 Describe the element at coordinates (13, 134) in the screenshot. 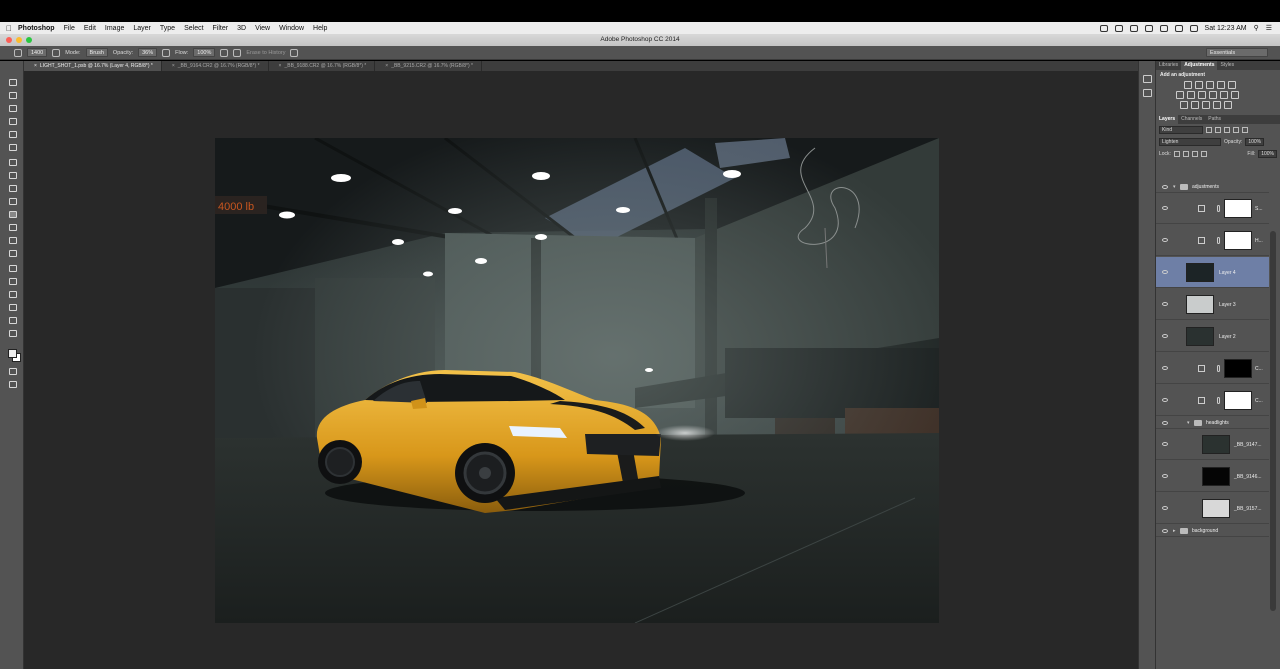

I see `crop-tool-icon` at that location.